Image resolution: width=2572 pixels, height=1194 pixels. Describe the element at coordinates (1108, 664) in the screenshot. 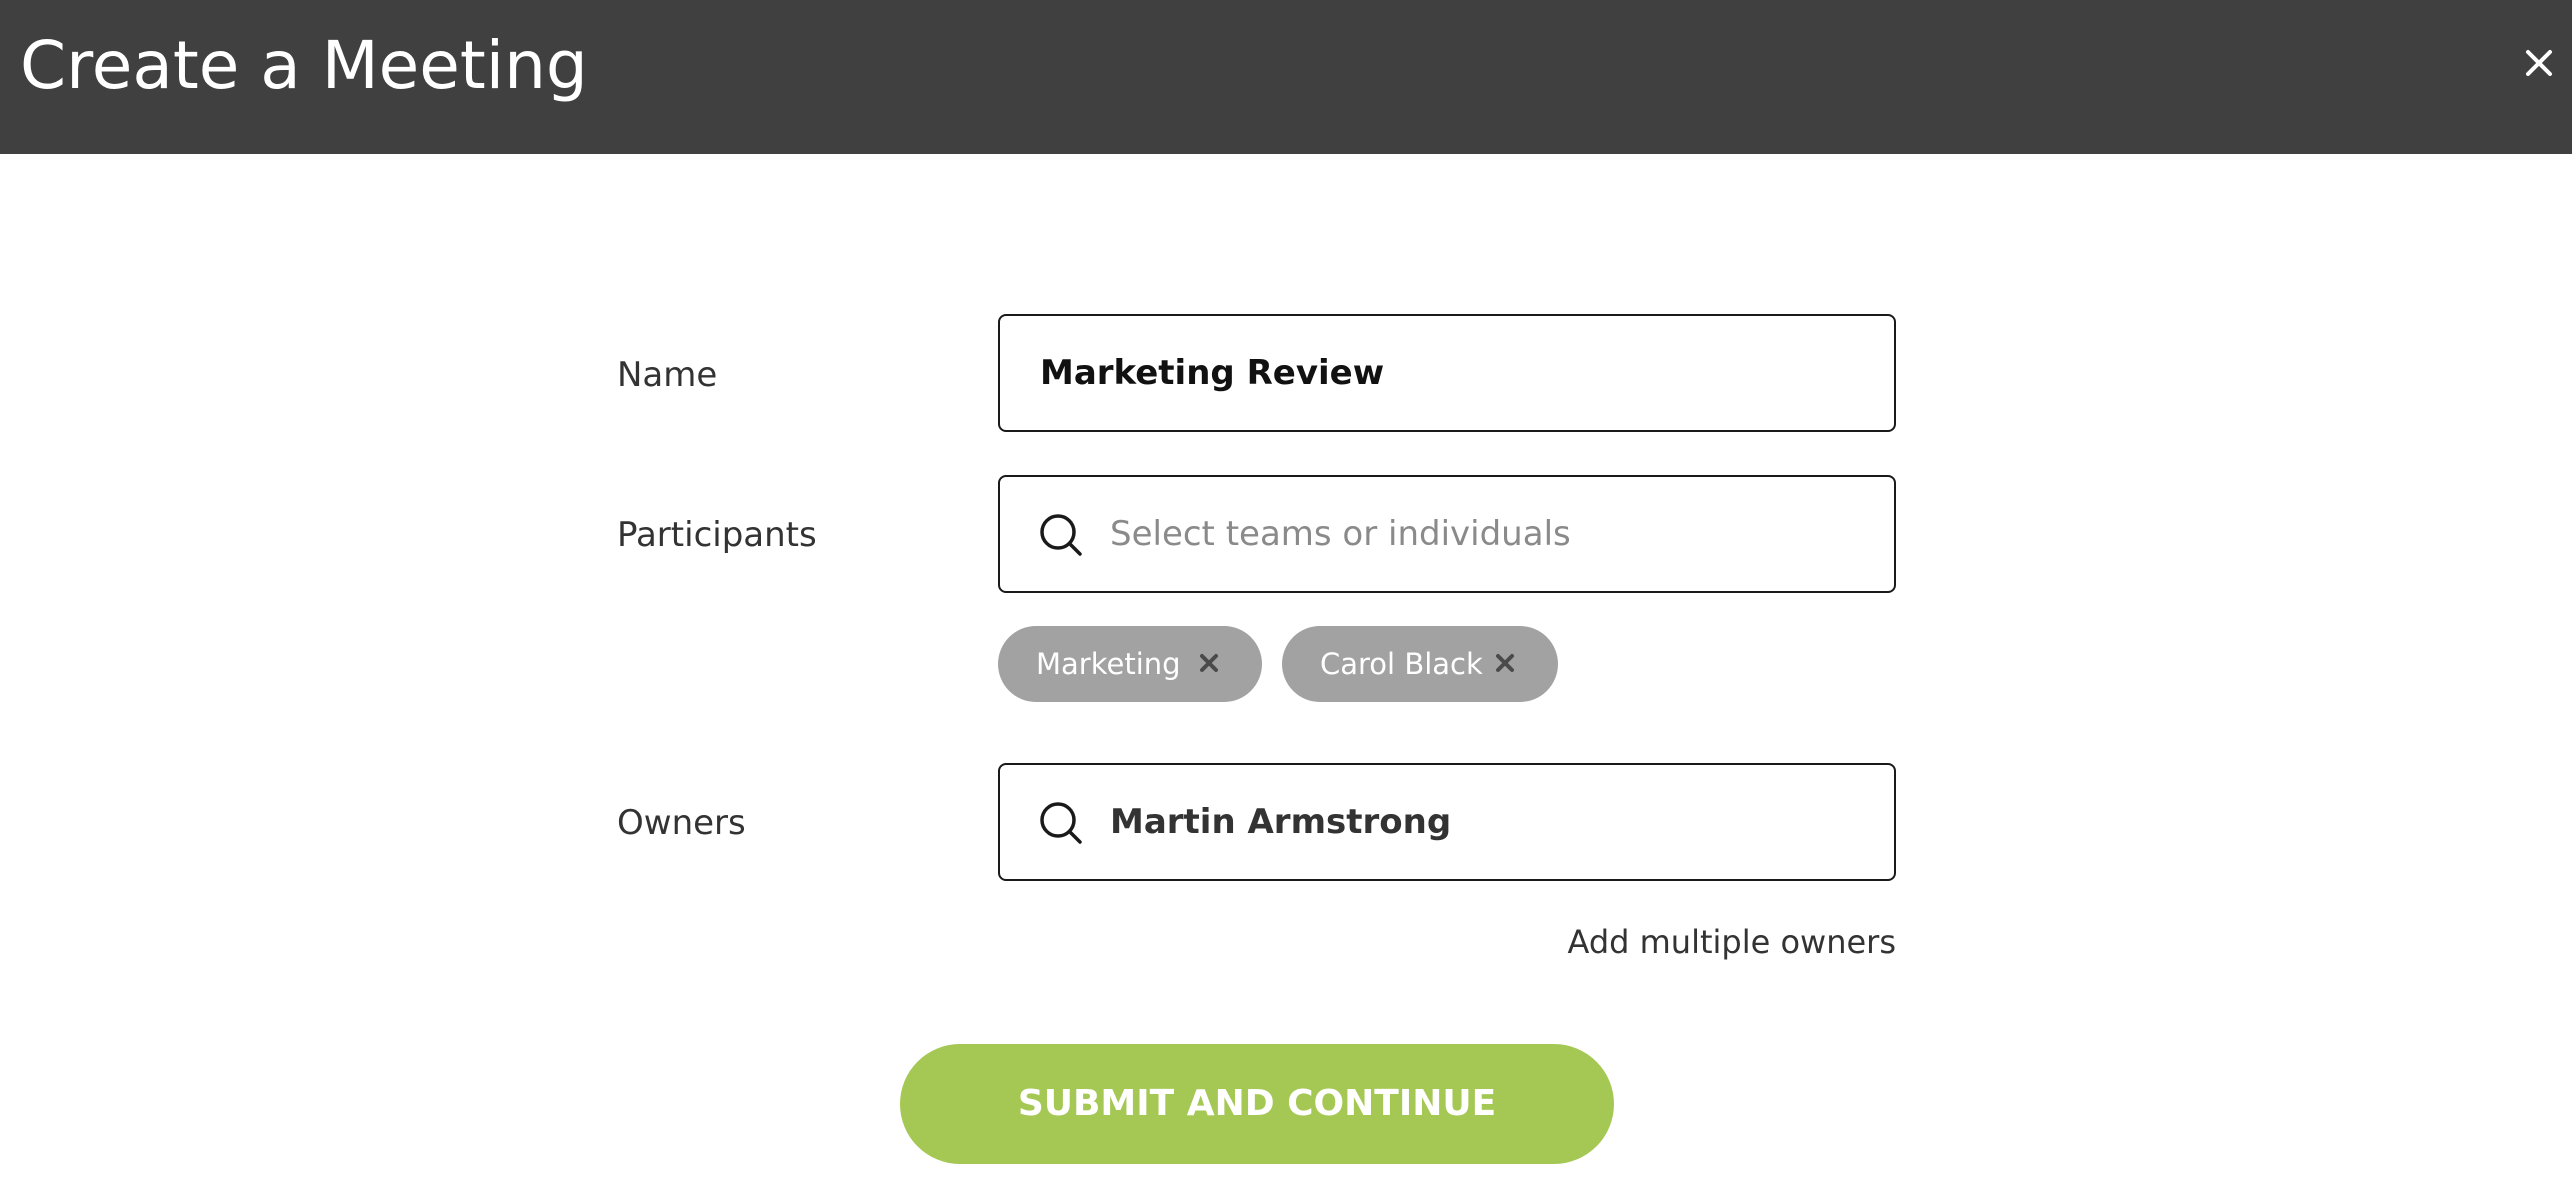

I see `participant-chip-label: Marketing` at that location.